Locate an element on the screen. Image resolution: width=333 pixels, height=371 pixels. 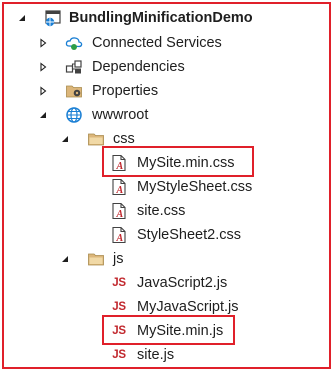
tree-item-label: Dependencies is located at coordinates (138, 67).